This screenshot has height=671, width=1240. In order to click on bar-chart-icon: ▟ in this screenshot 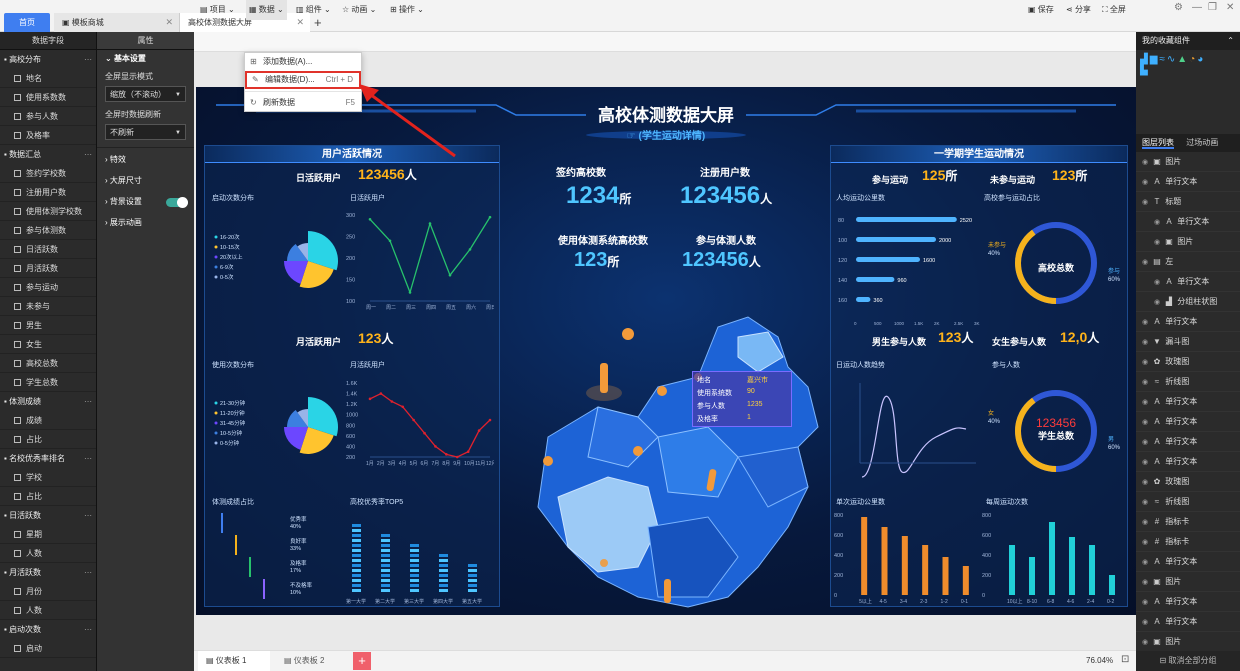, I will do `click(1145, 59)`.